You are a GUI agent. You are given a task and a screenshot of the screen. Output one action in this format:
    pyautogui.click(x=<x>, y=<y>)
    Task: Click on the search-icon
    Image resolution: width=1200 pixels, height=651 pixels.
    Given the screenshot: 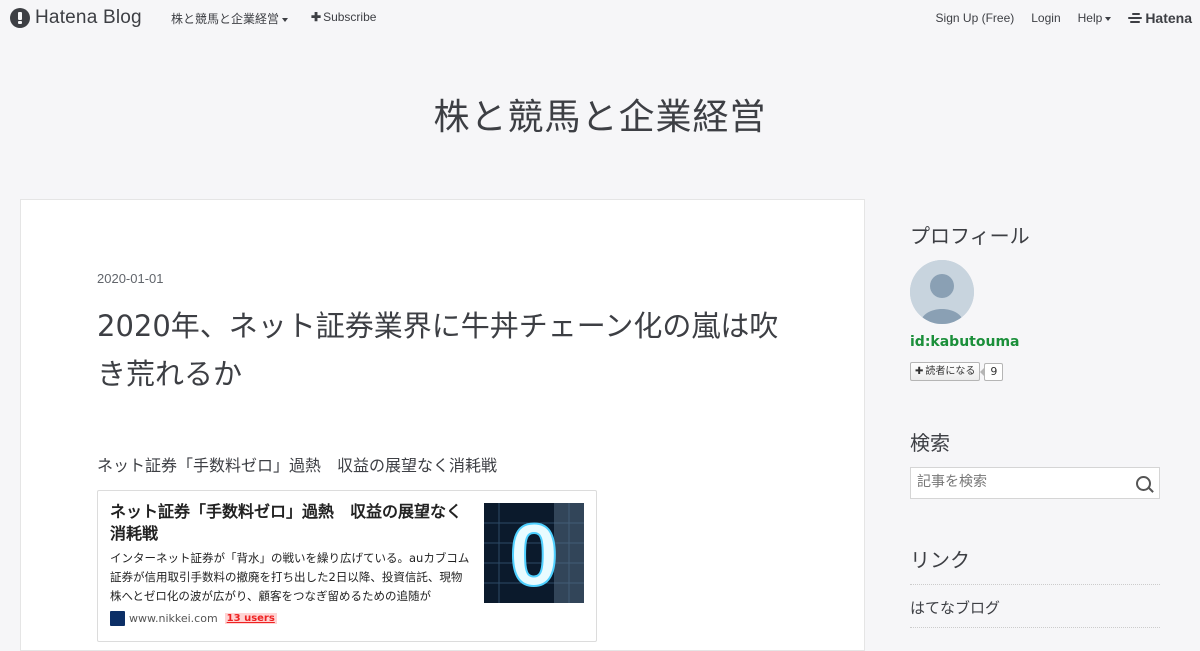 What is the action you would take?
    pyautogui.click(x=1143, y=483)
    